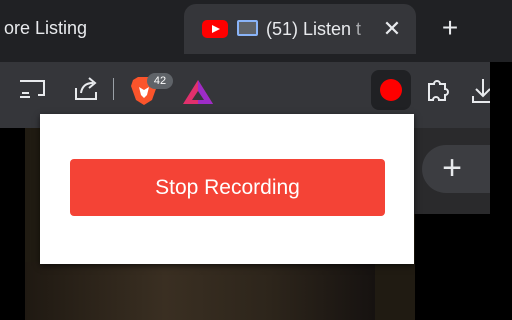 The image size is (512, 320). Describe the element at coordinates (314, 29) in the screenshot. I see `tab-active-title: (51) Listen t` at that location.